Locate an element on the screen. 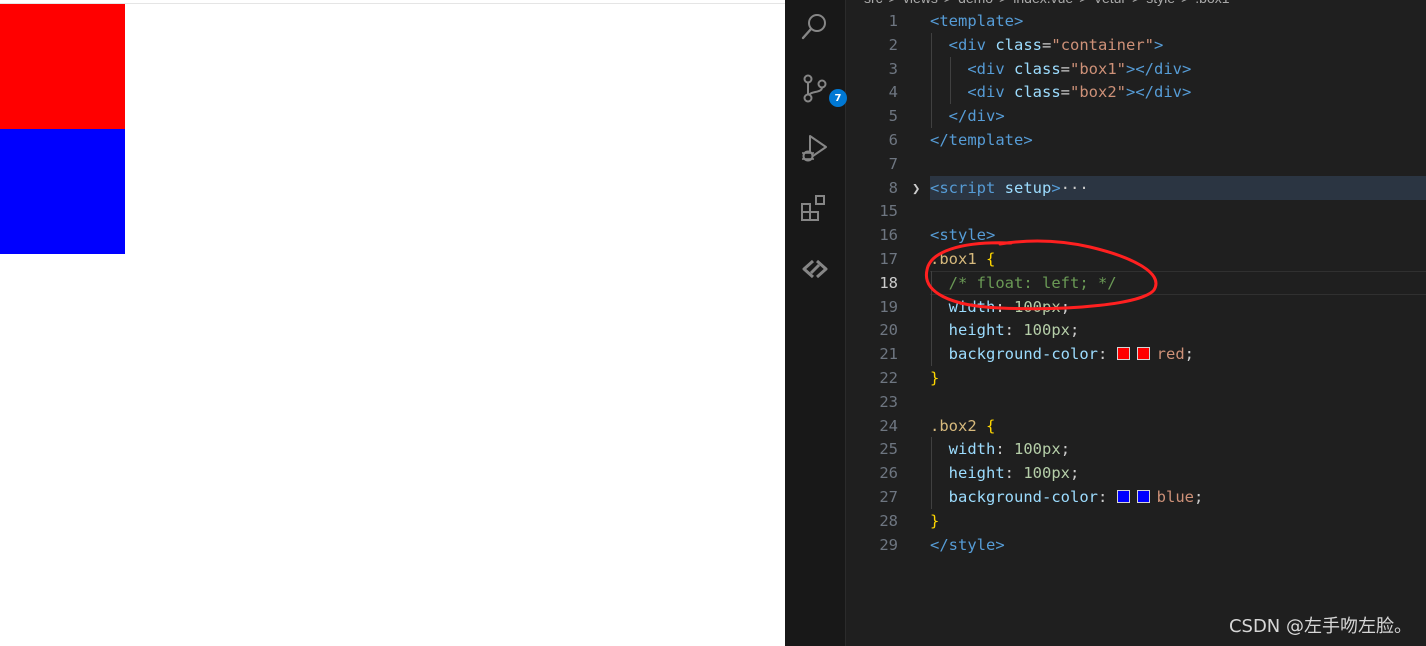 The width and height of the screenshot is (1426, 646). line-number: 23 is located at coordinates (888, 401).